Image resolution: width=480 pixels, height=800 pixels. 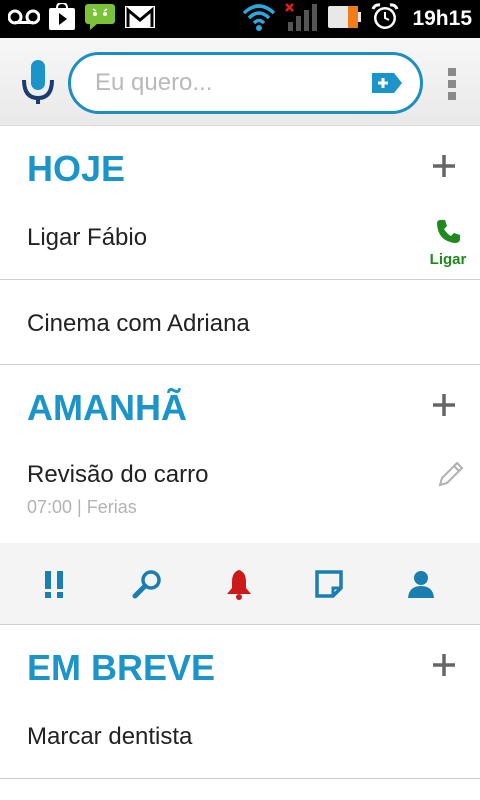 What do you see at coordinates (100, 19) in the screenshot?
I see `android-chat-icon` at bounding box center [100, 19].